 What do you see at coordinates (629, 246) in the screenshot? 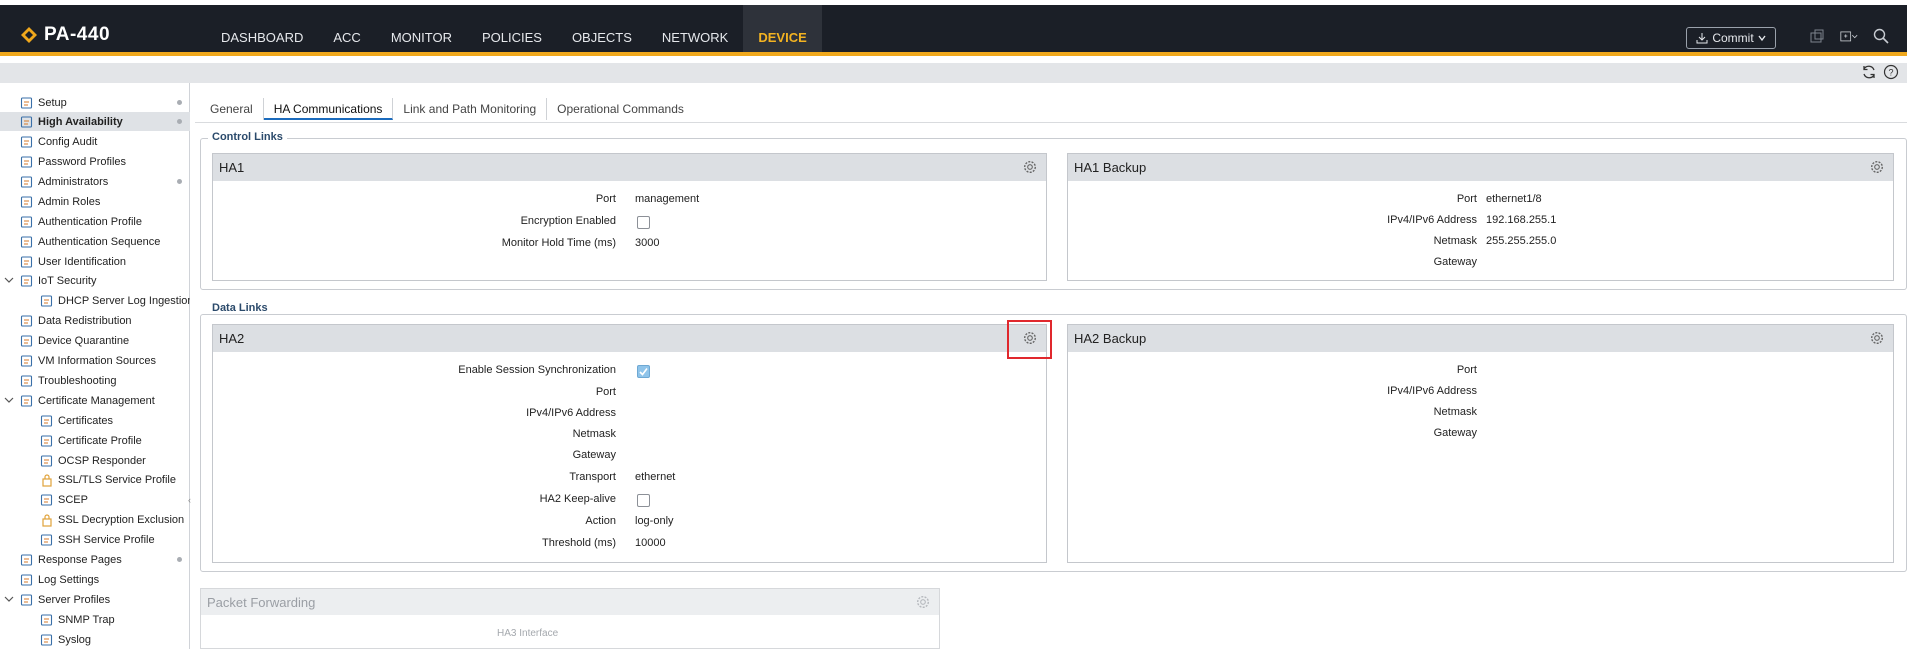
I see `ha1-hold-row: Monitor Hold Time (ms) 3000` at bounding box center [629, 246].